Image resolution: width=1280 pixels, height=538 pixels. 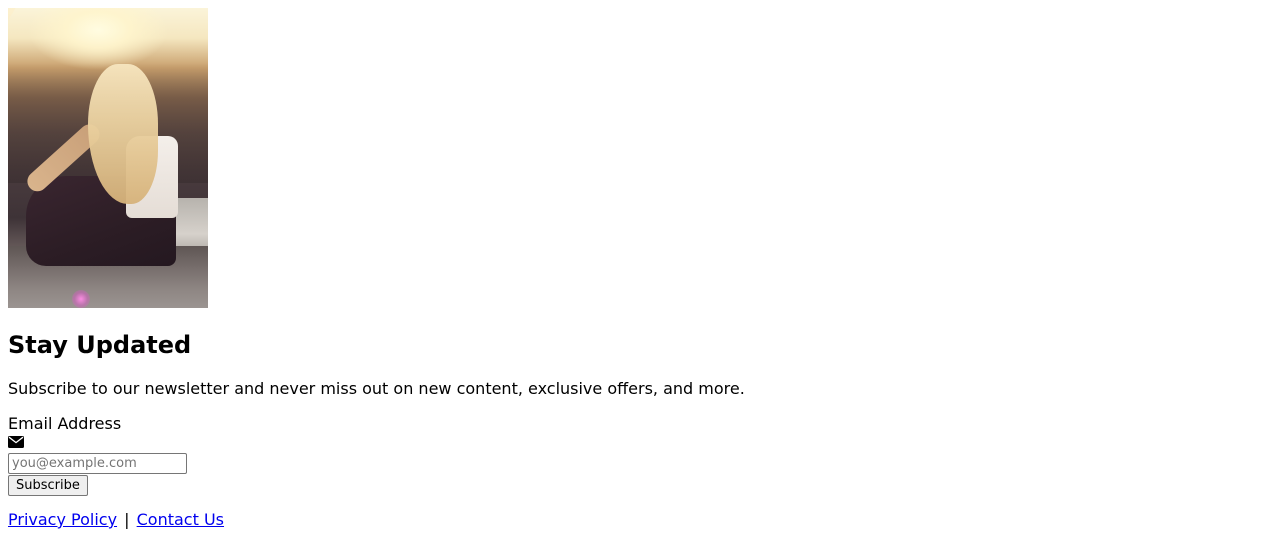 I want to click on envelope-icon, so click(x=16, y=442).